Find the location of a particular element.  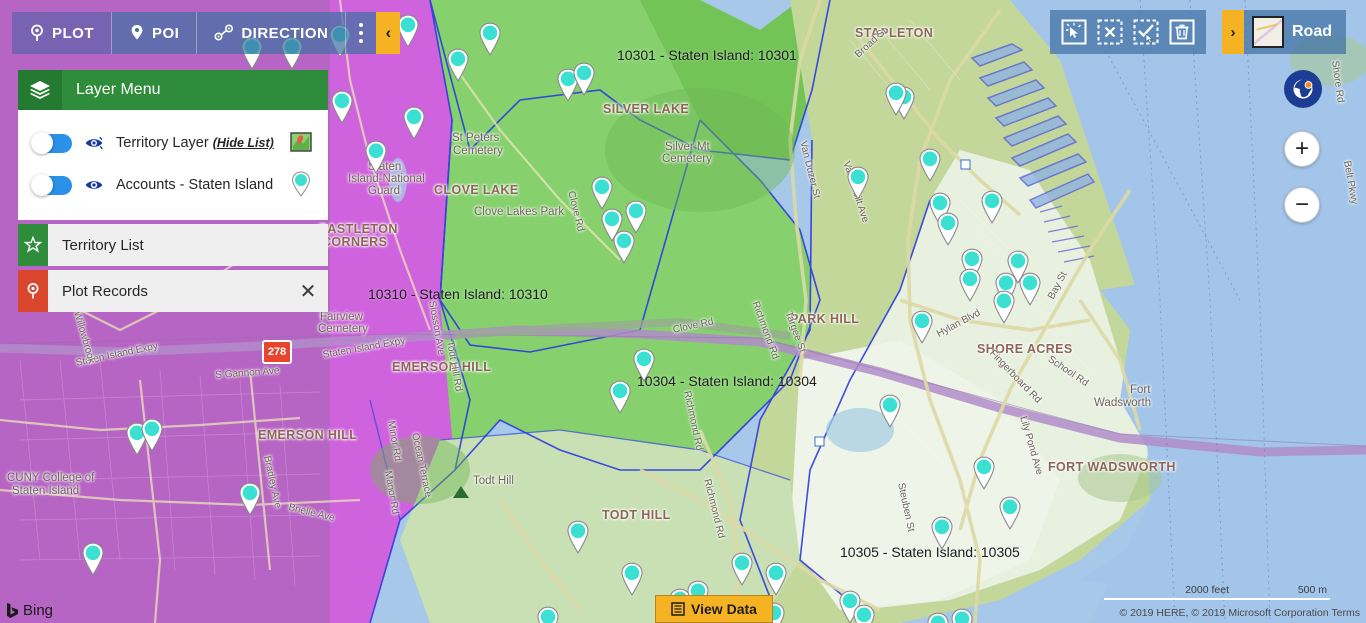

territory-label: 10301 - Staten Island: 10301 is located at coordinates (707, 55).